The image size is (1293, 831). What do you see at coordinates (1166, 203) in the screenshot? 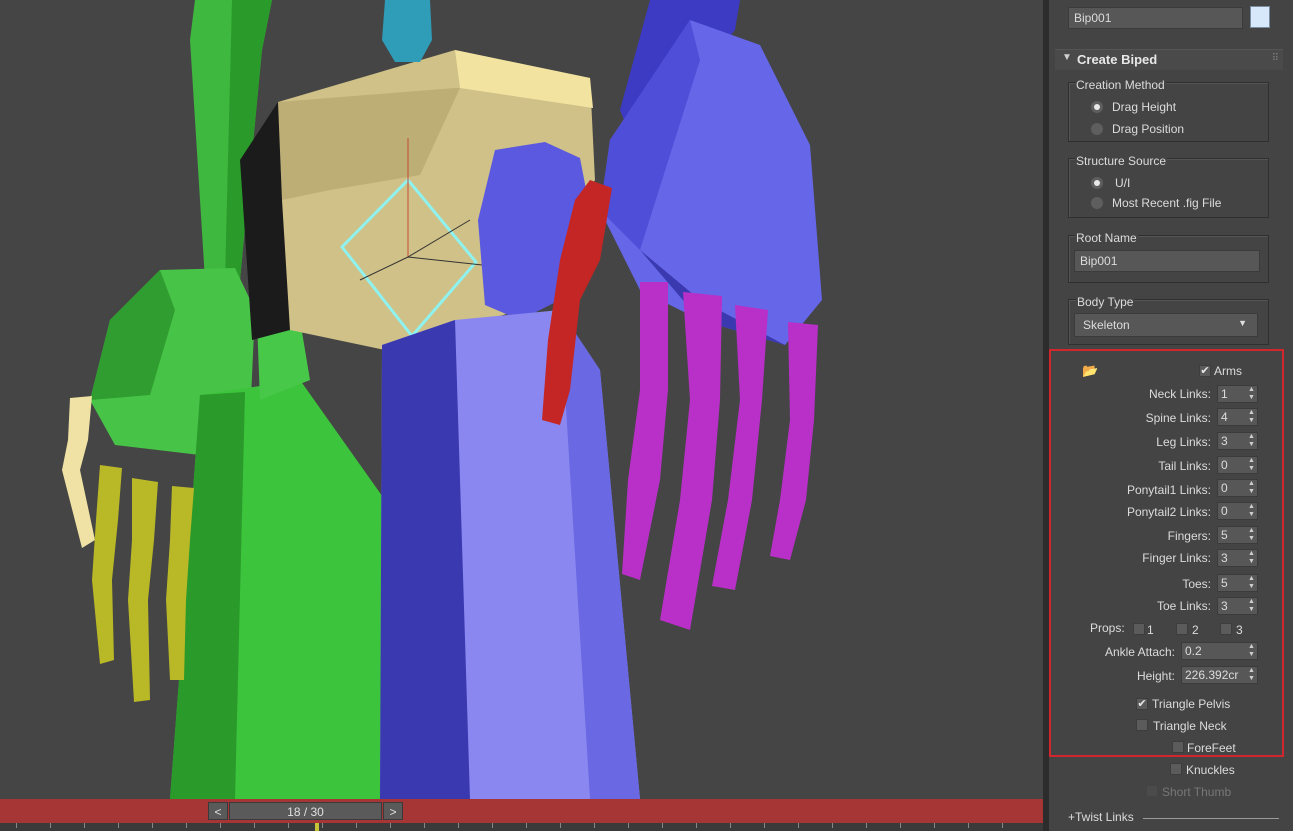
I see `recent-fig-label: Most Recent .fig File` at bounding box center [1166, 203].